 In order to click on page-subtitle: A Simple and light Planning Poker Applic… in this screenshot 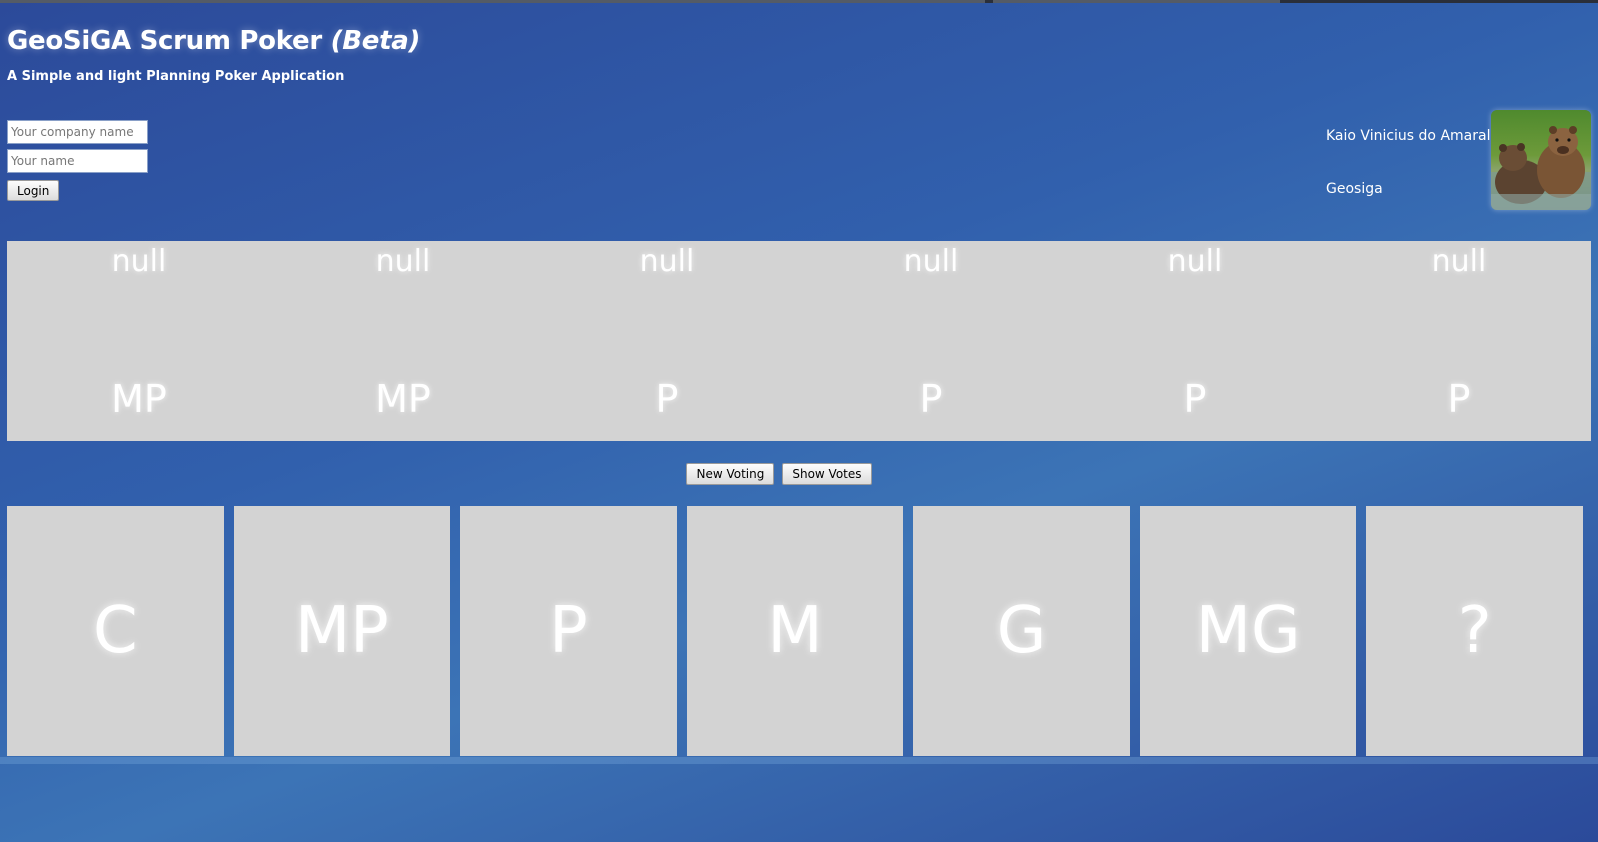, I will do `click(176, 76)`.